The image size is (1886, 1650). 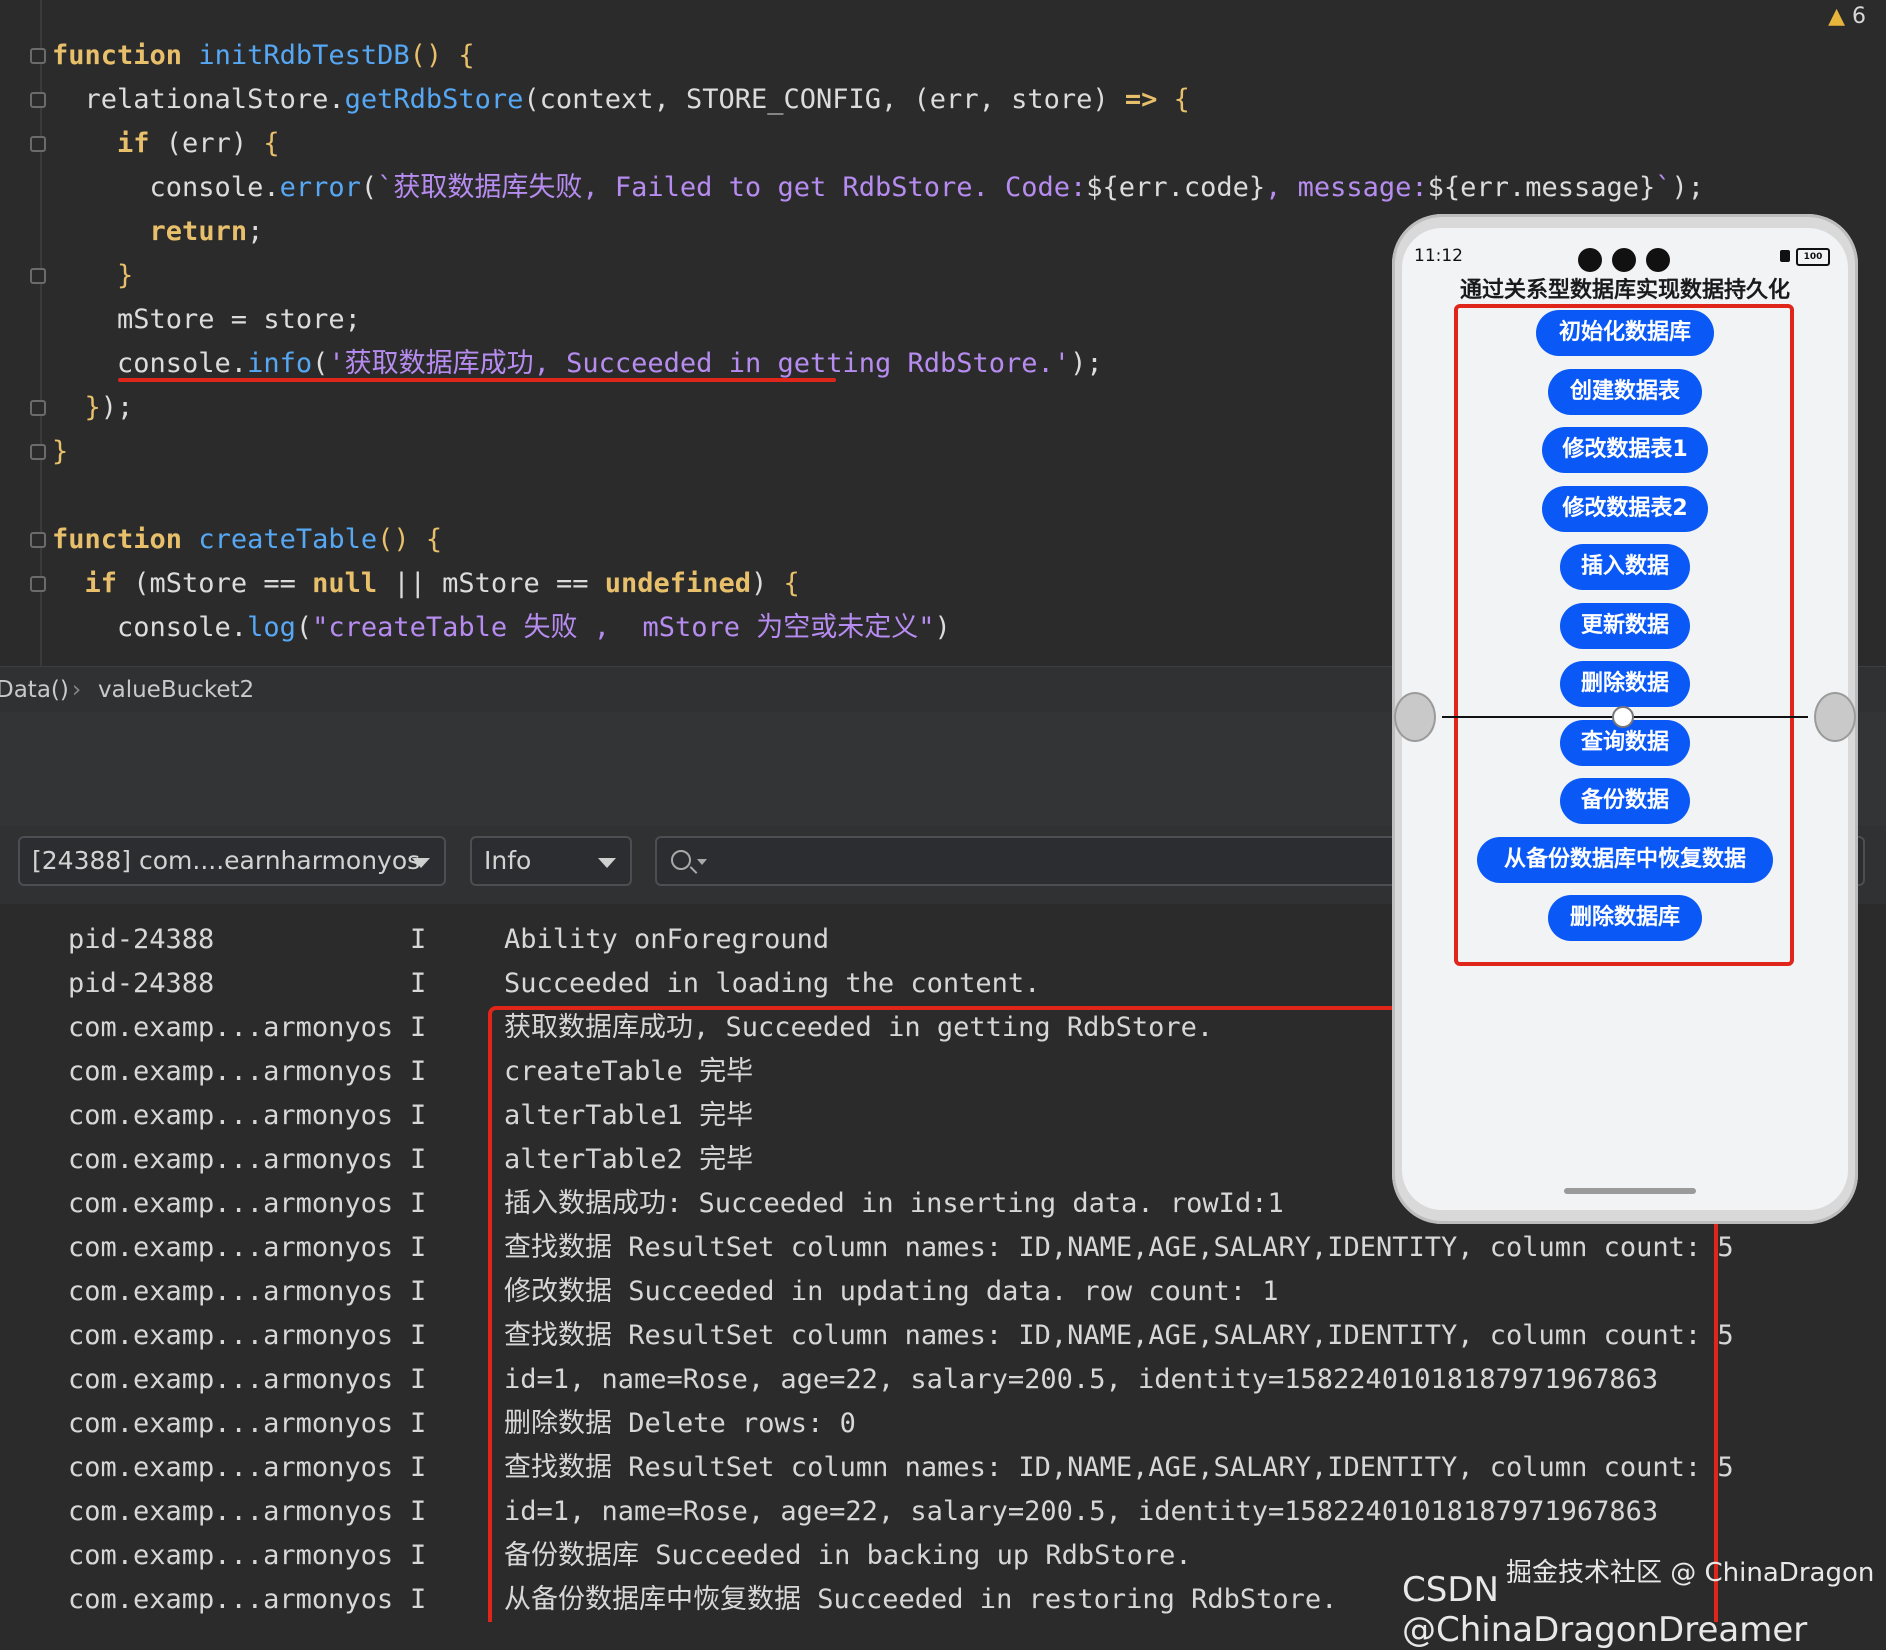 What do you see at coordinates (23, 333) in the screenshot?
I see `editor-gutter` at bounding box center [23, 333].